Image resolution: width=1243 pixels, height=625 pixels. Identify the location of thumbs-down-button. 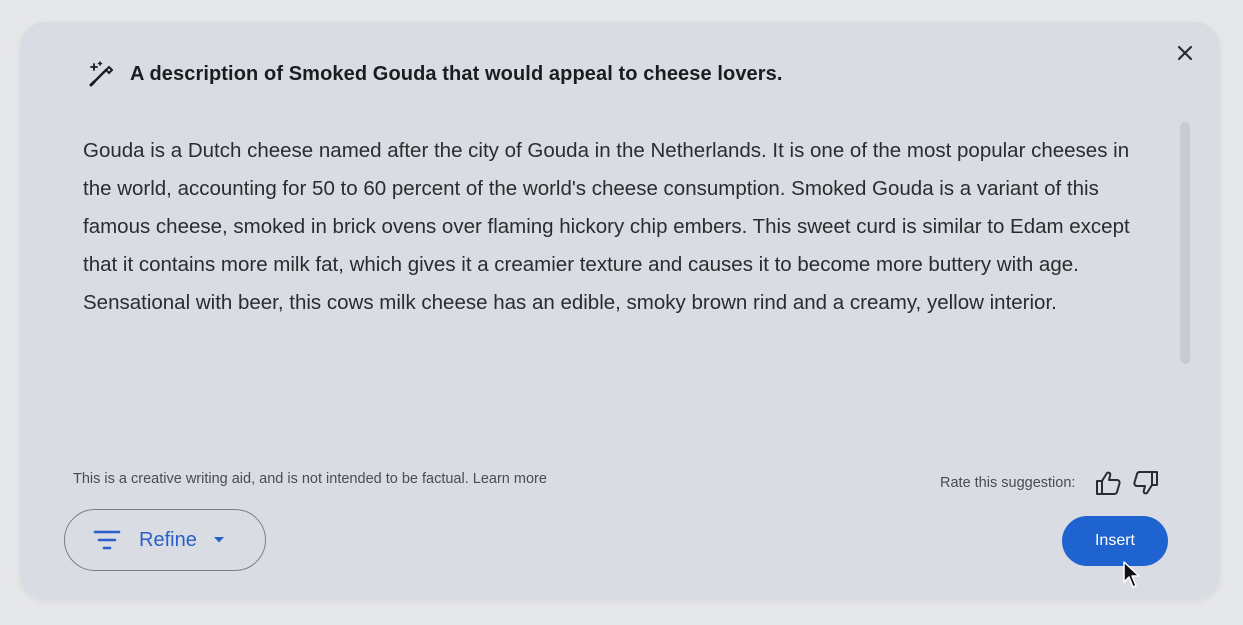
(1146, 483).